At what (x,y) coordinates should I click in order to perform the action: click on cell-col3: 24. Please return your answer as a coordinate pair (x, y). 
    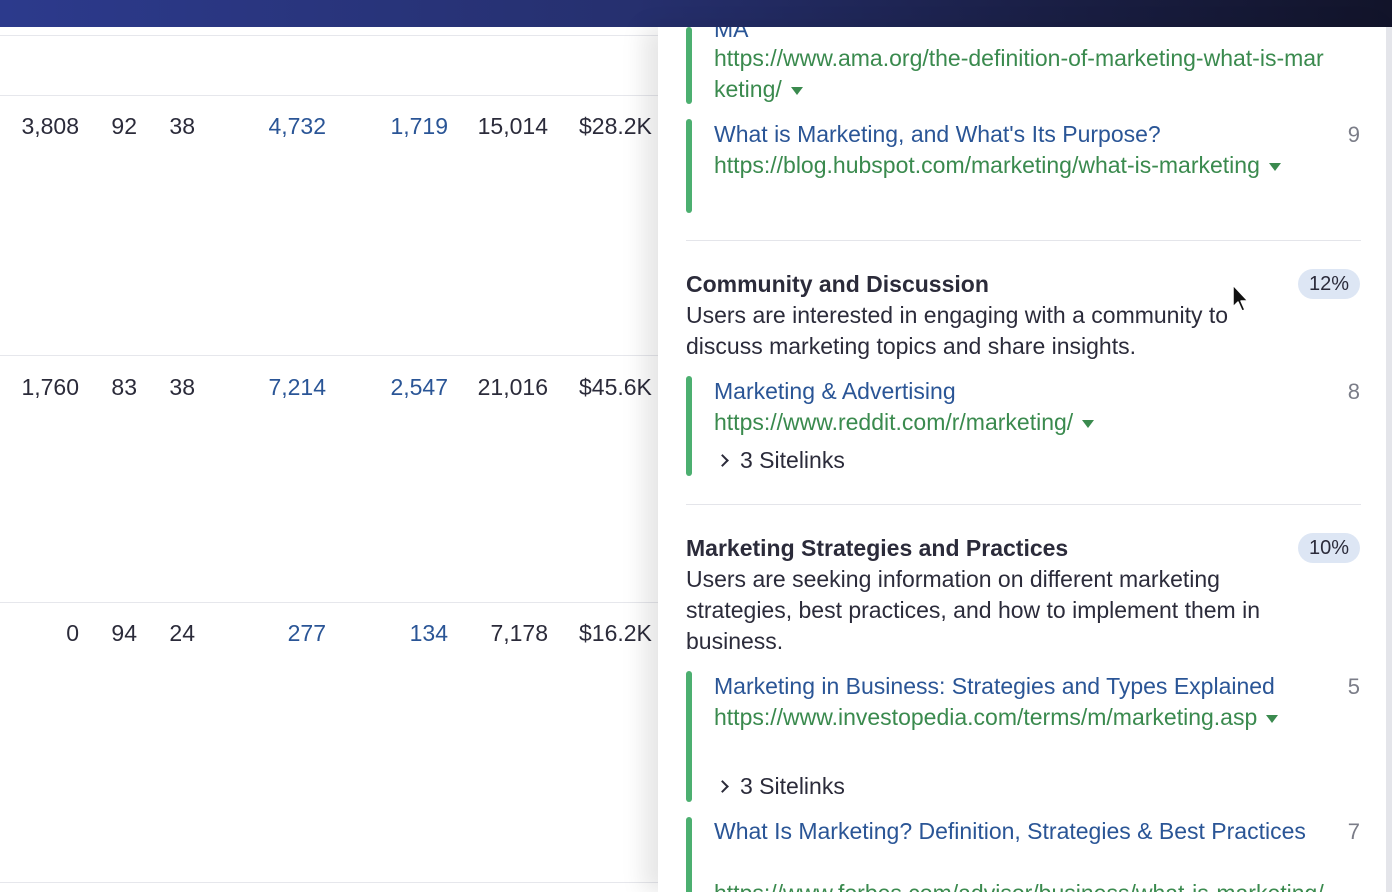
    Looking at the image, I should click on (182, 633).